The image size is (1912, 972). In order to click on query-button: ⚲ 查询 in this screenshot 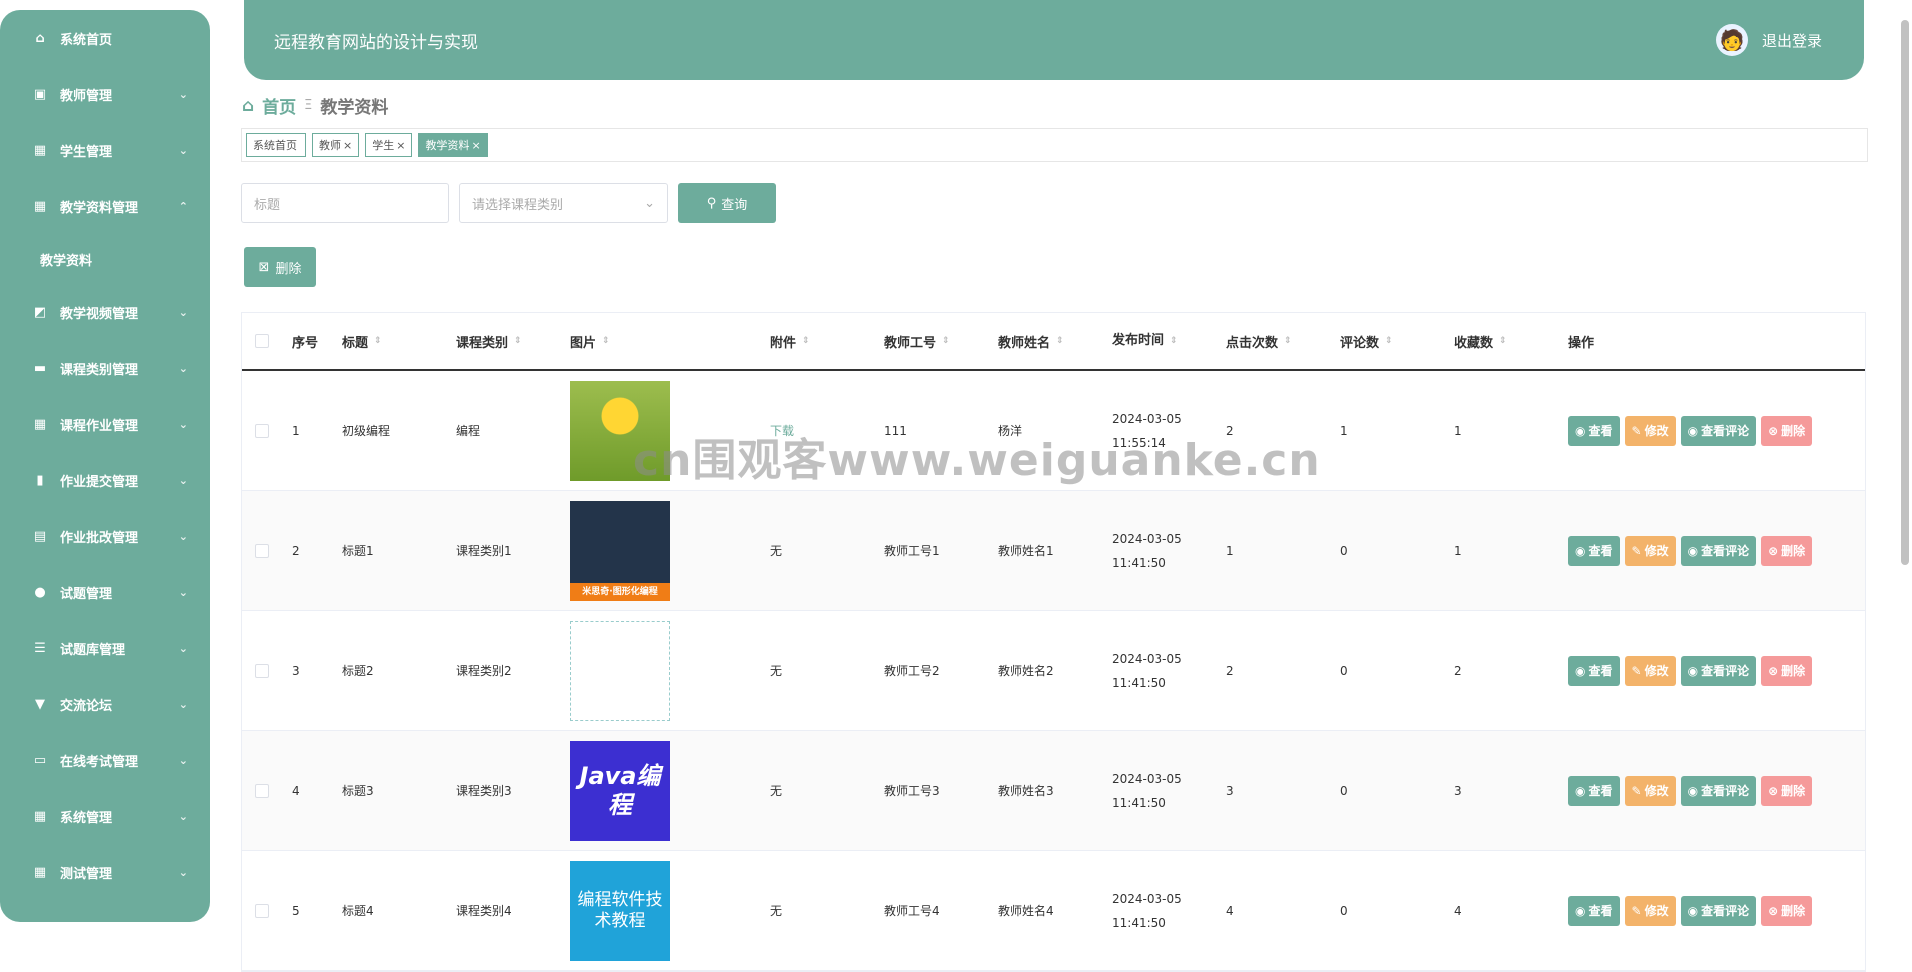, I will do `click(727, 203)`.